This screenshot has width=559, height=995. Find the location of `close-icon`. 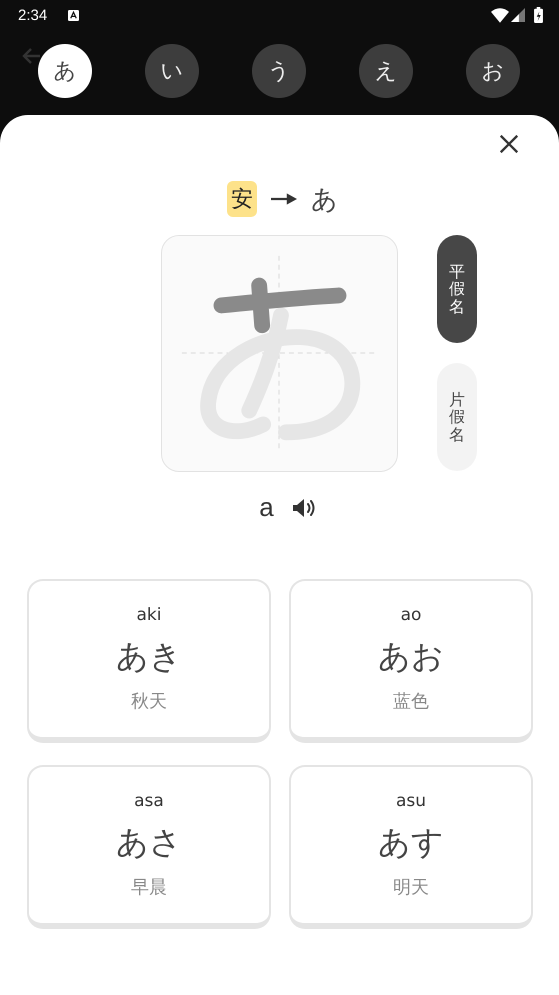

close-icon is located at coordinates (509, 144).